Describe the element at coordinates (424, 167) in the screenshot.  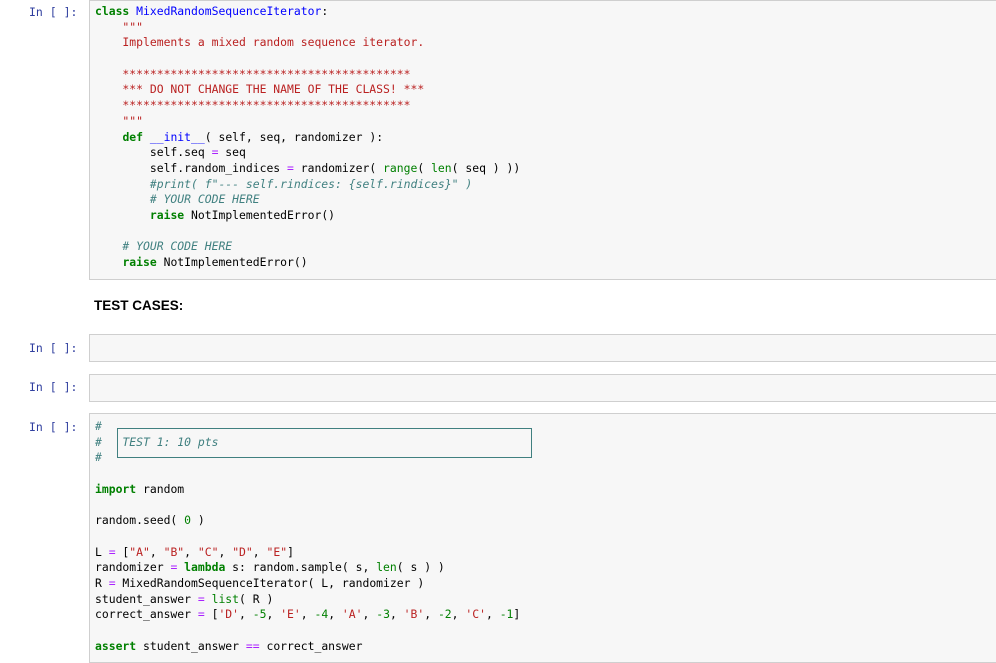
I see `code-token: (` at that location.